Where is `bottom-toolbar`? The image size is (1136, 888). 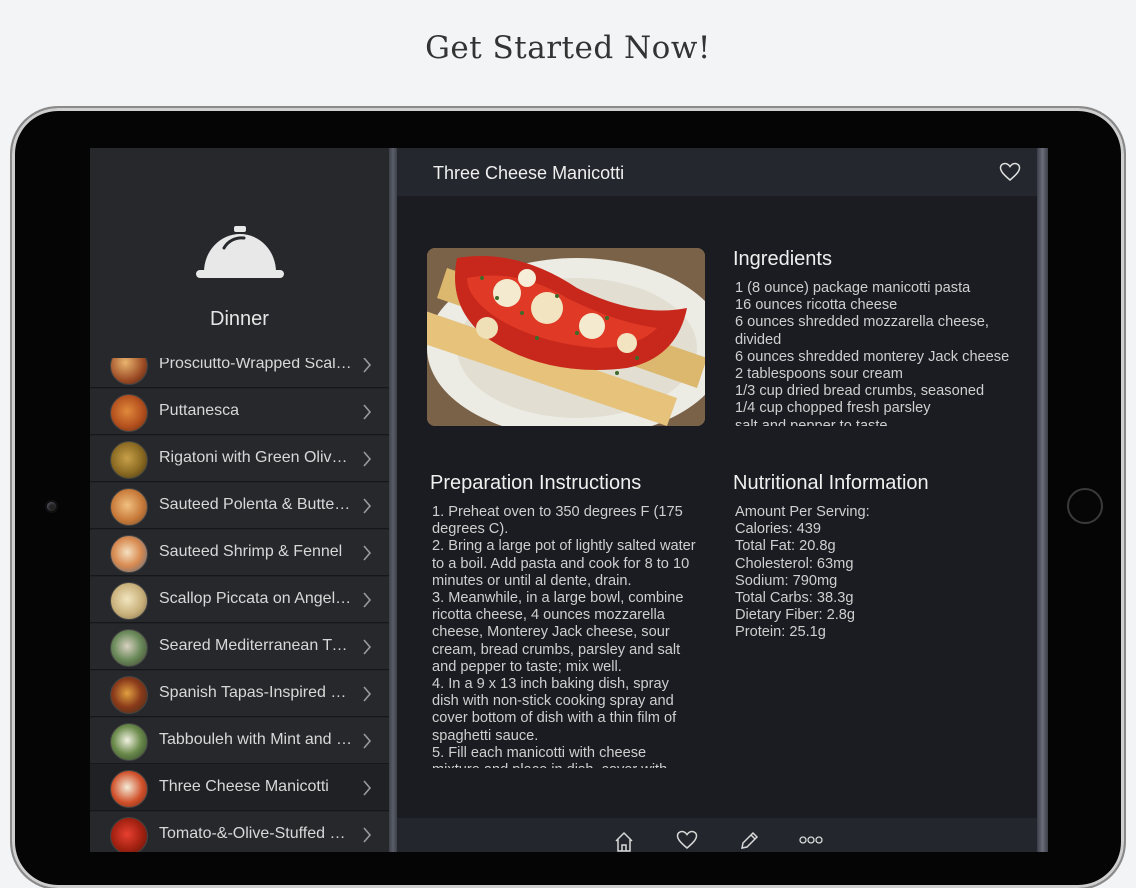 bottom-toolbar is located at coordinates (717, 835).